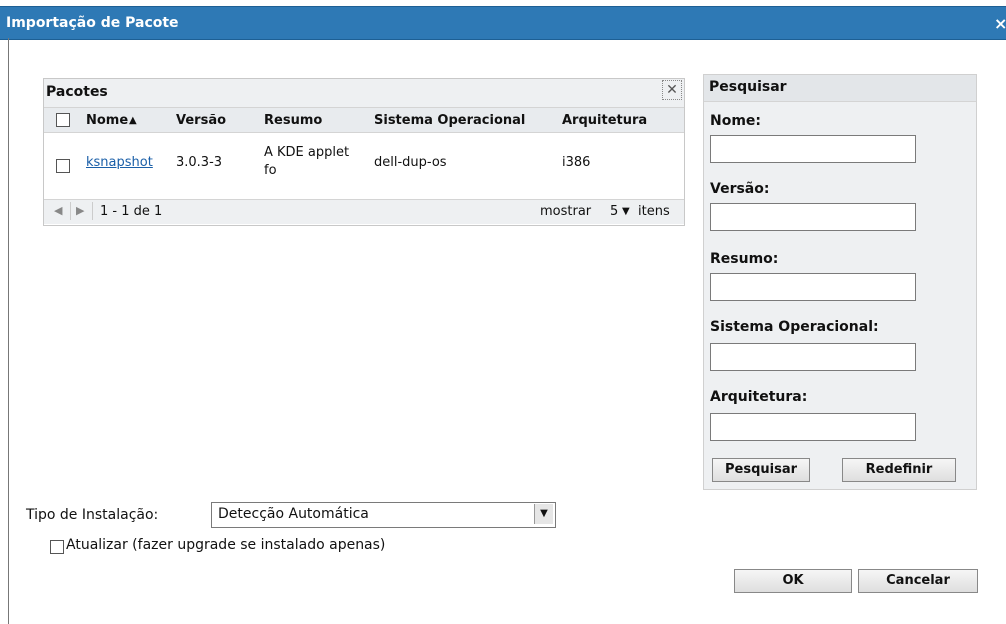 This screenshot has width=1006, height=624. Describe the element at coordinates (761, 470) in the screenshot. I see `search-button: Pesquisar` at that location.